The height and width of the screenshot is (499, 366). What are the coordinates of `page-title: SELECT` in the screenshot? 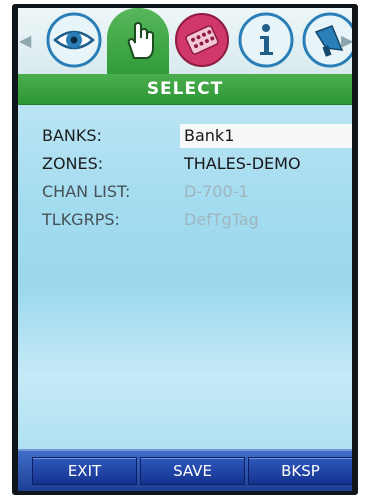 It's located at (185, 89).